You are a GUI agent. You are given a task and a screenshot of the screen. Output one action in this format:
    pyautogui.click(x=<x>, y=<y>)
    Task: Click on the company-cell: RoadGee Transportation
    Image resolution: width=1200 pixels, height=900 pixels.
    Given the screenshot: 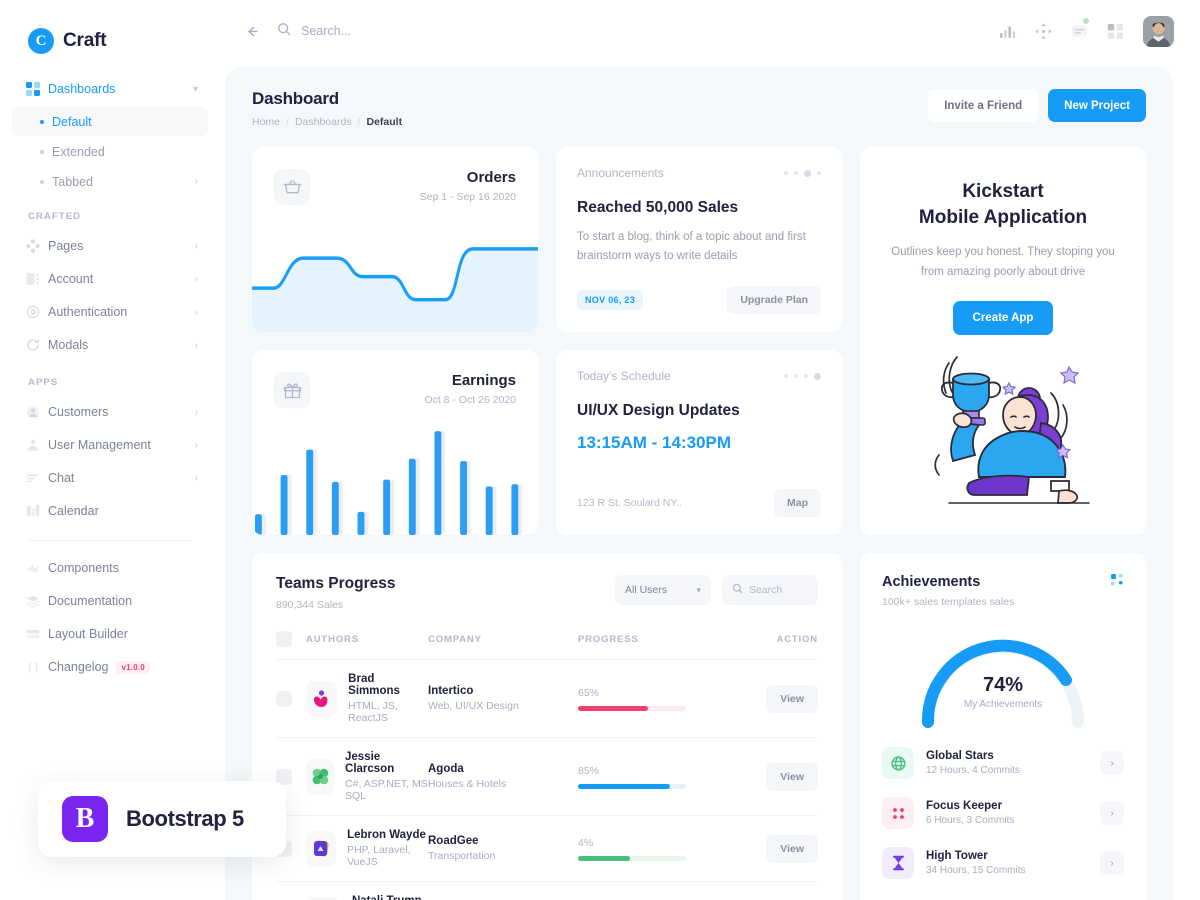 What is the action you would take?
    pyautogui.click(x=503, y=848)
    